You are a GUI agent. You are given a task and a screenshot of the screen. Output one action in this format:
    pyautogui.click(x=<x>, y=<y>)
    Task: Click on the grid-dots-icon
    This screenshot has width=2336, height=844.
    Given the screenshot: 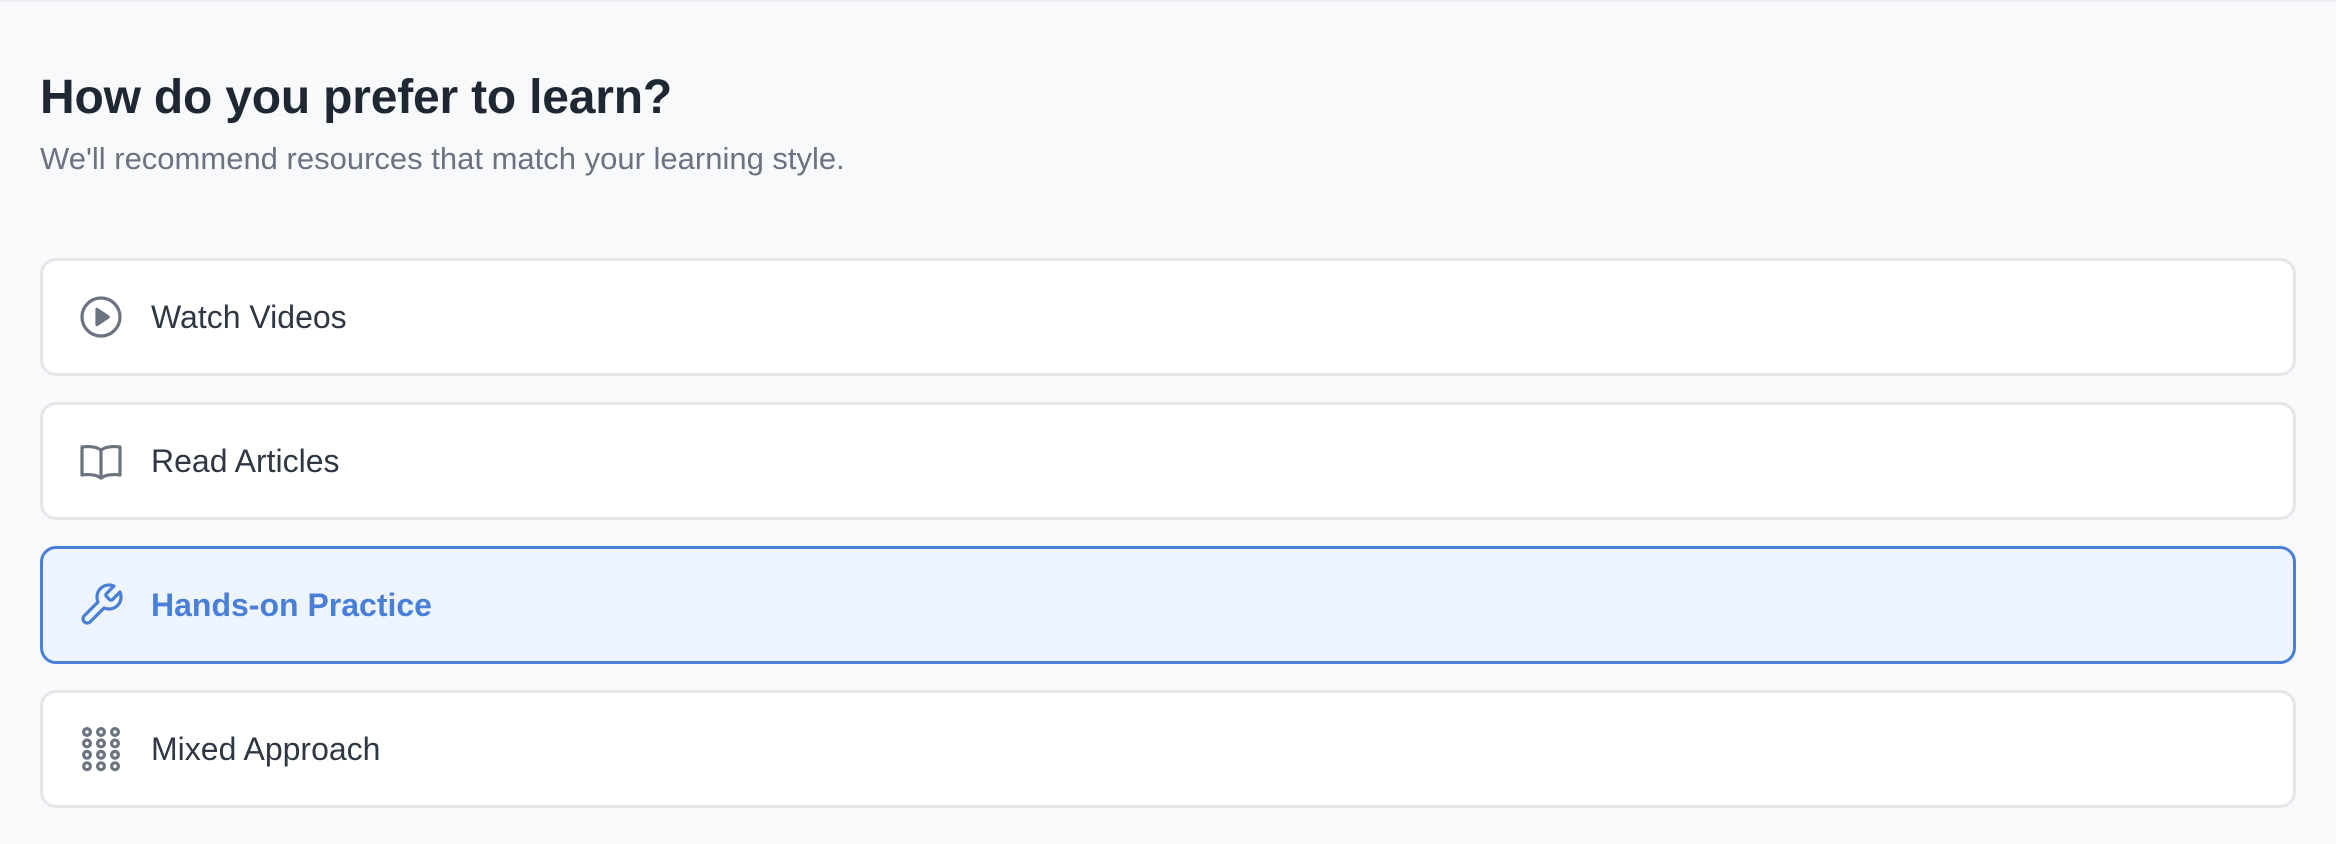 What is the action you would take?
    pyautogui.click(x=101, y=749)
    